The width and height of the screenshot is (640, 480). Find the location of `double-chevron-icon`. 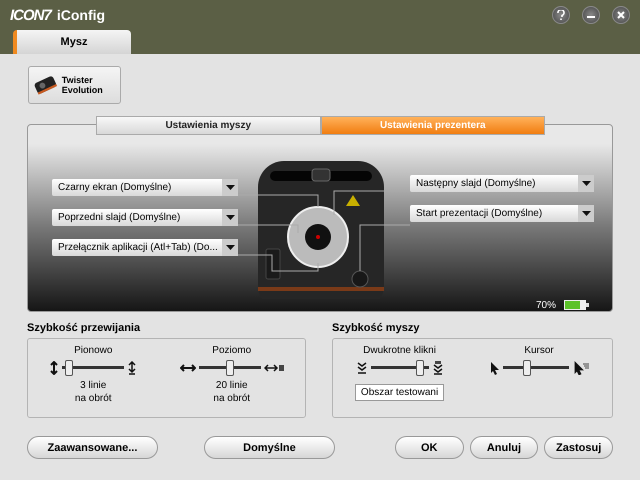

double-chevron-icon is located at coordinates (362, 368).